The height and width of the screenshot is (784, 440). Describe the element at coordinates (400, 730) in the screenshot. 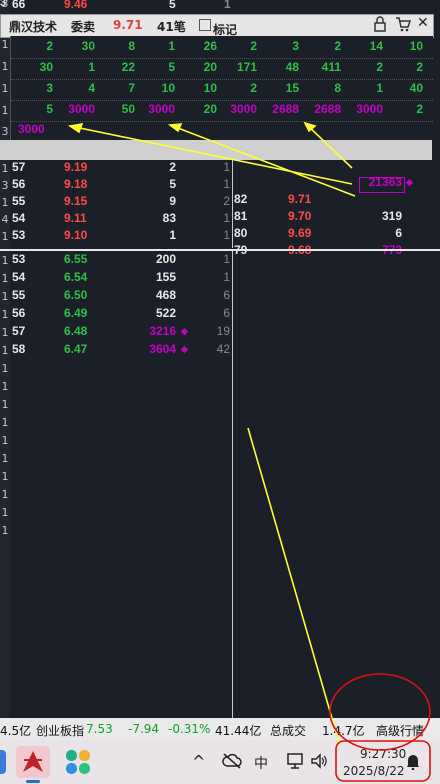

I see `advanced-quotes-button: 高级行情` at that location.